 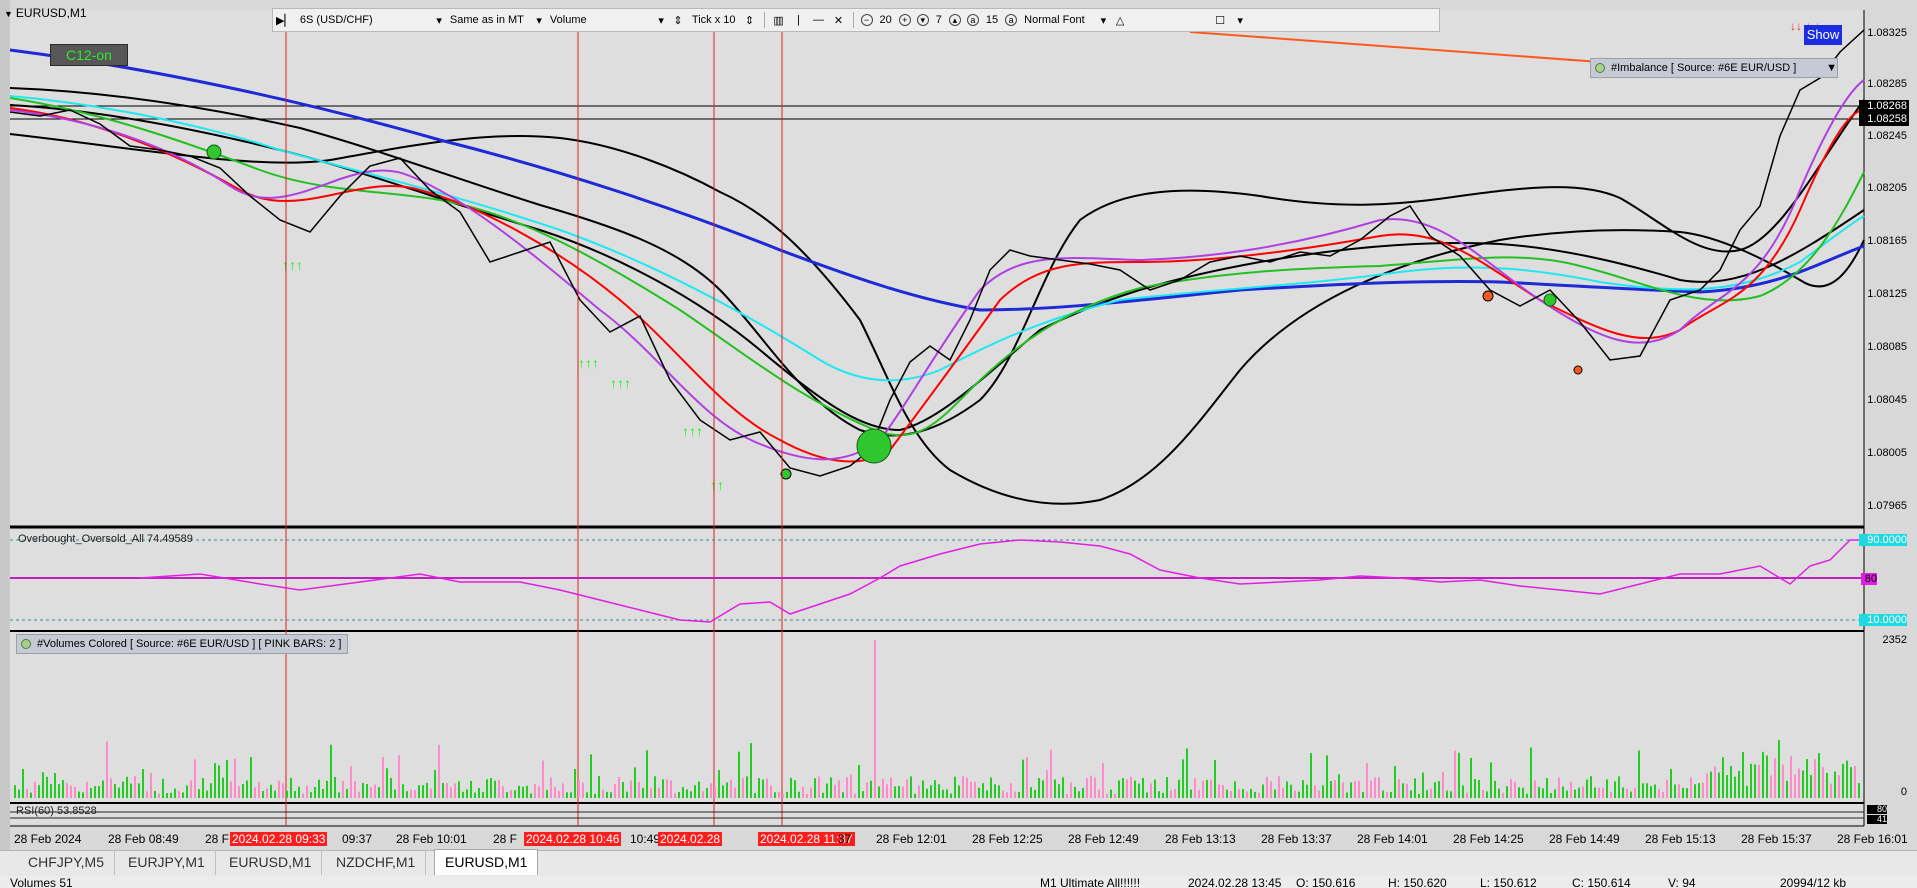 What do you see at coordinates (8, 14) in the screenshot?
I see `collapse-triangle-icon: ▼` at bounding box center [8, 14].